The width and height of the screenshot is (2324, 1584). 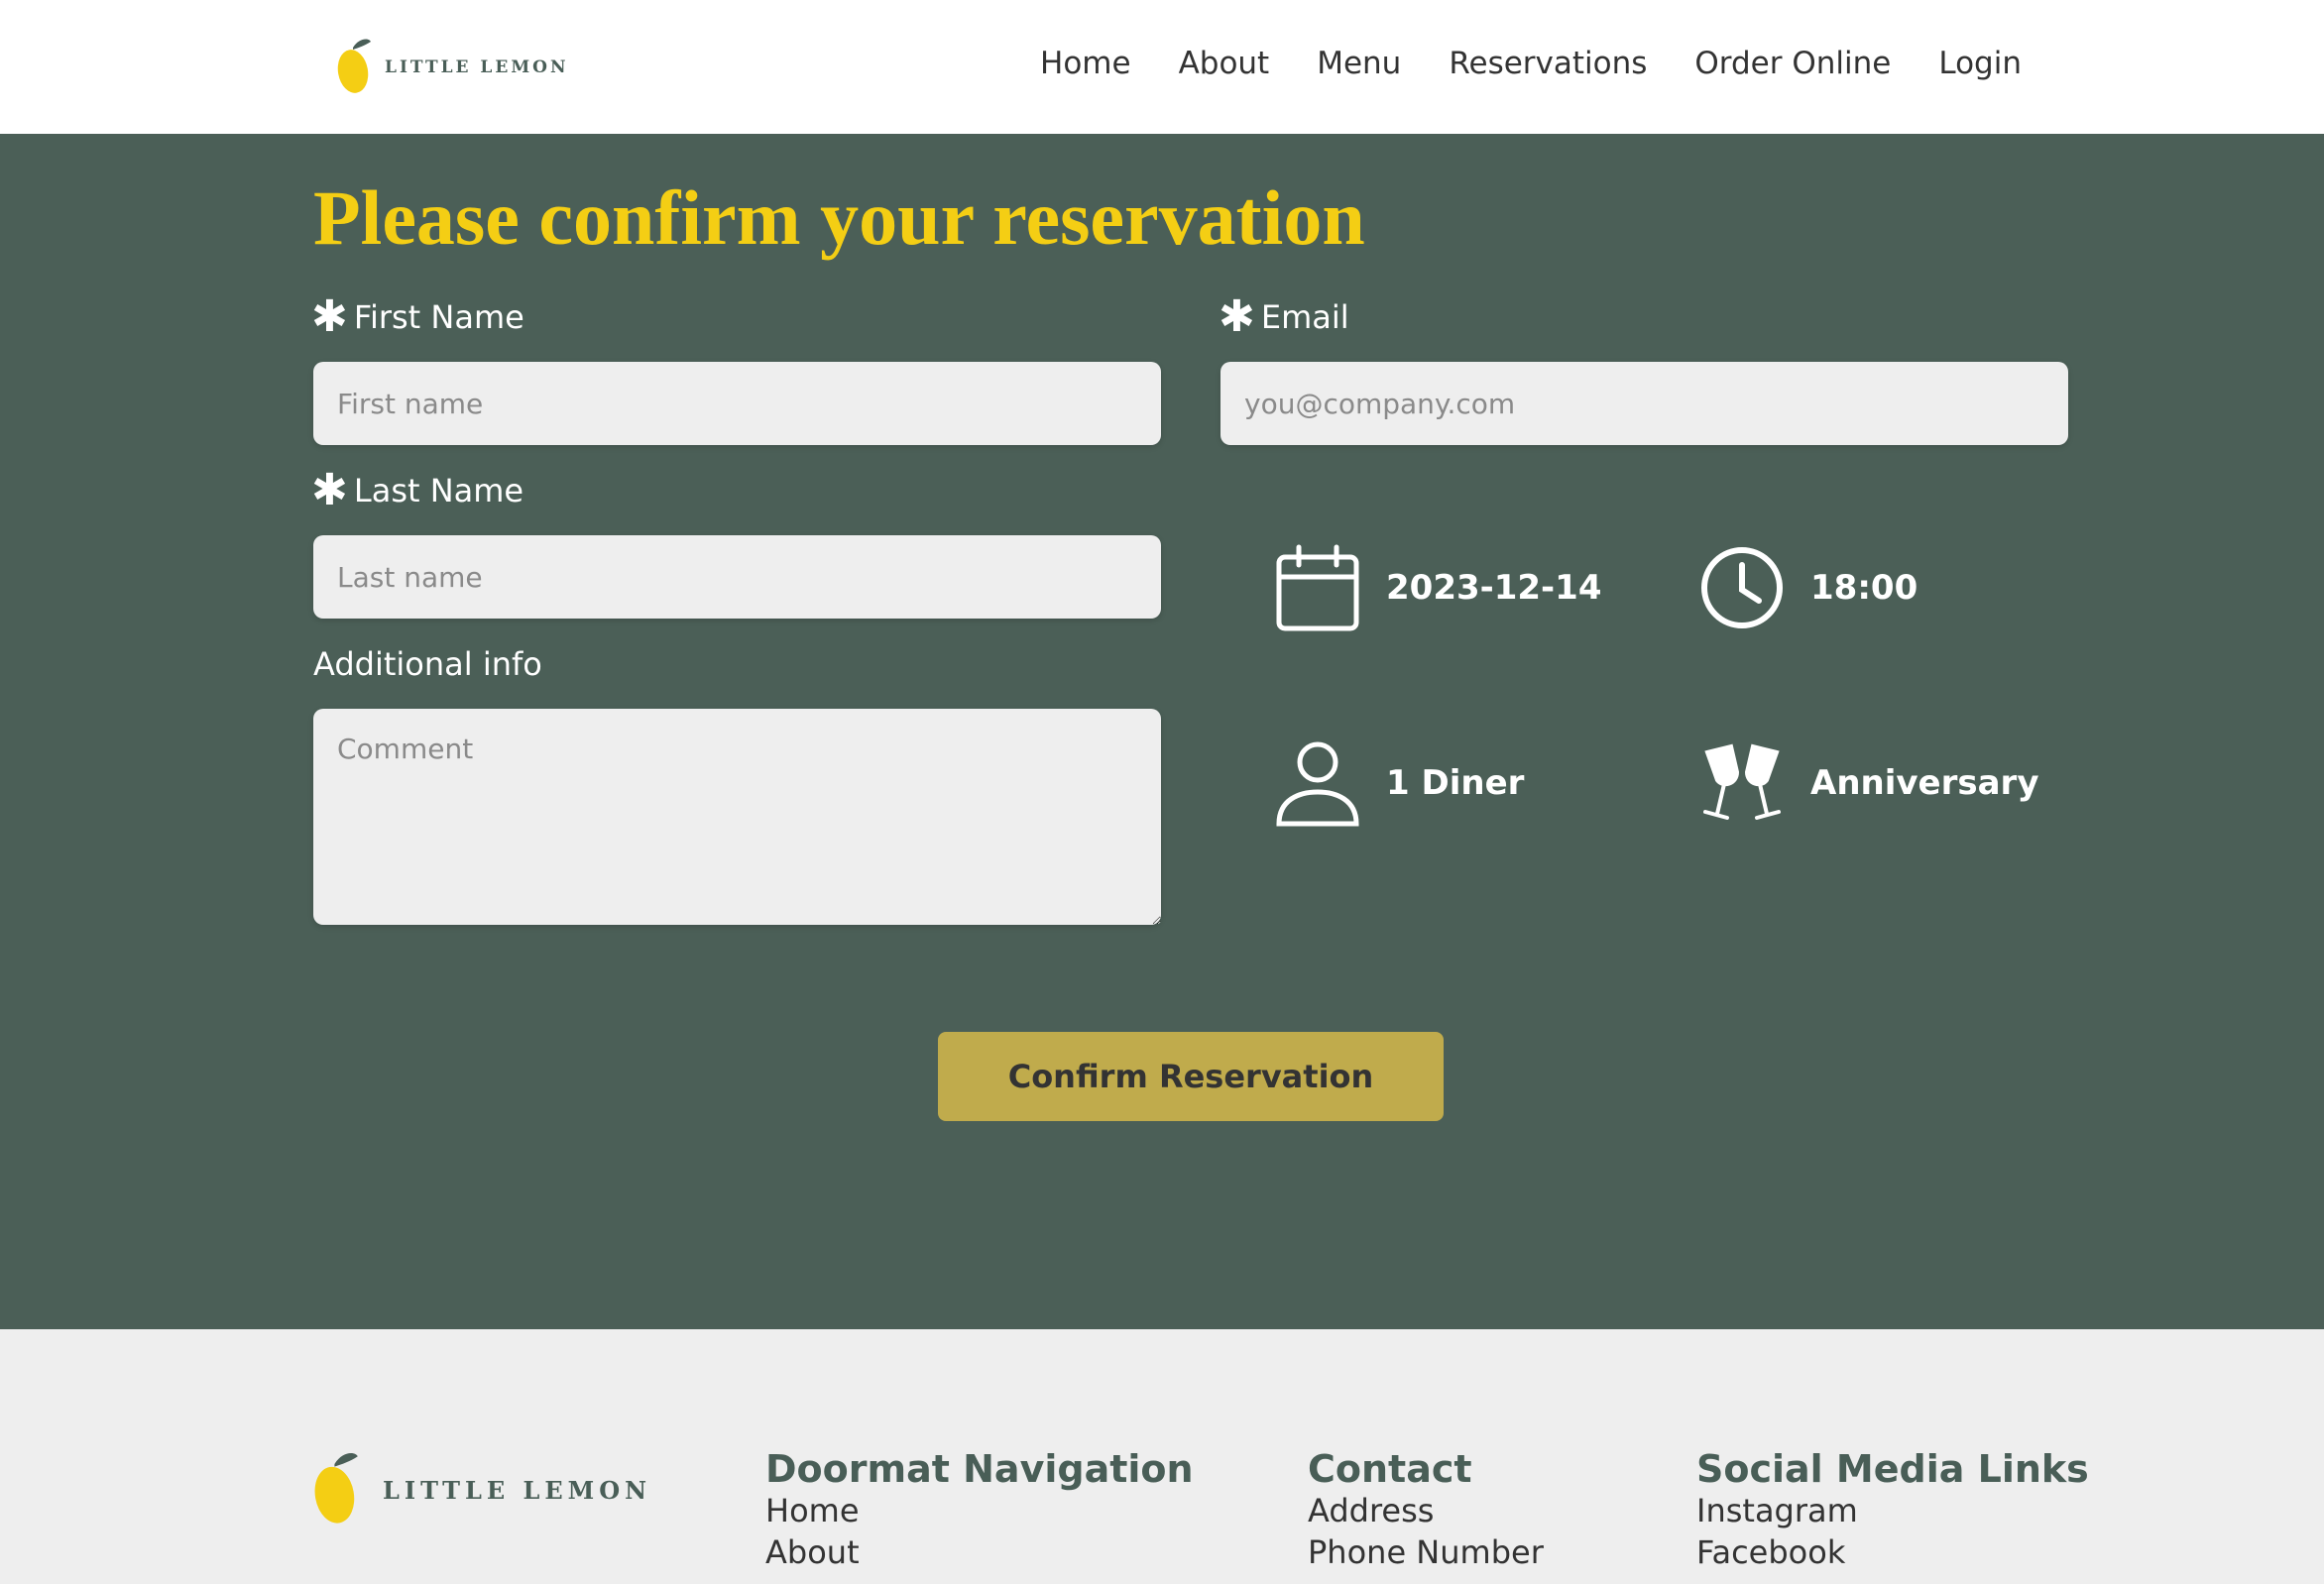 I want to click on summary-date: 2023-12-14, so click(x=1437, y=588).